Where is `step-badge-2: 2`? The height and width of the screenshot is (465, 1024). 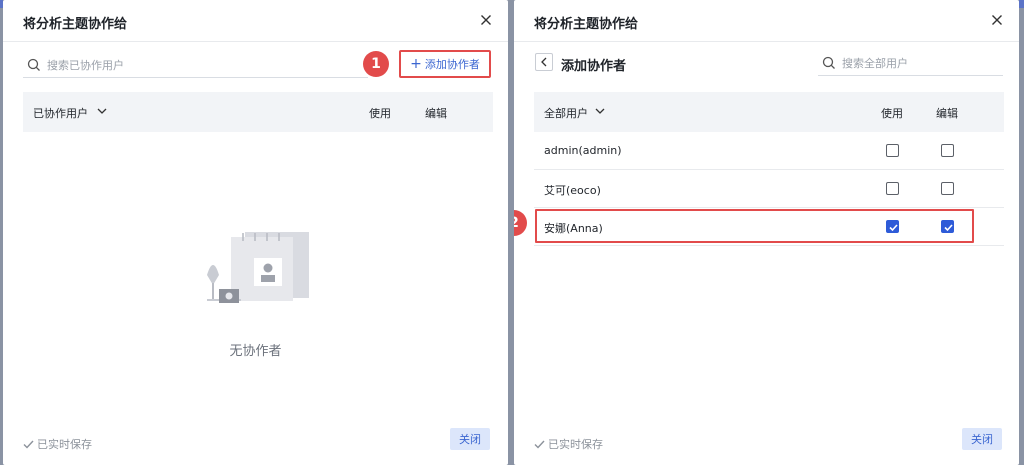 step-badge-2: 2 is located at coordinates (520, 223).